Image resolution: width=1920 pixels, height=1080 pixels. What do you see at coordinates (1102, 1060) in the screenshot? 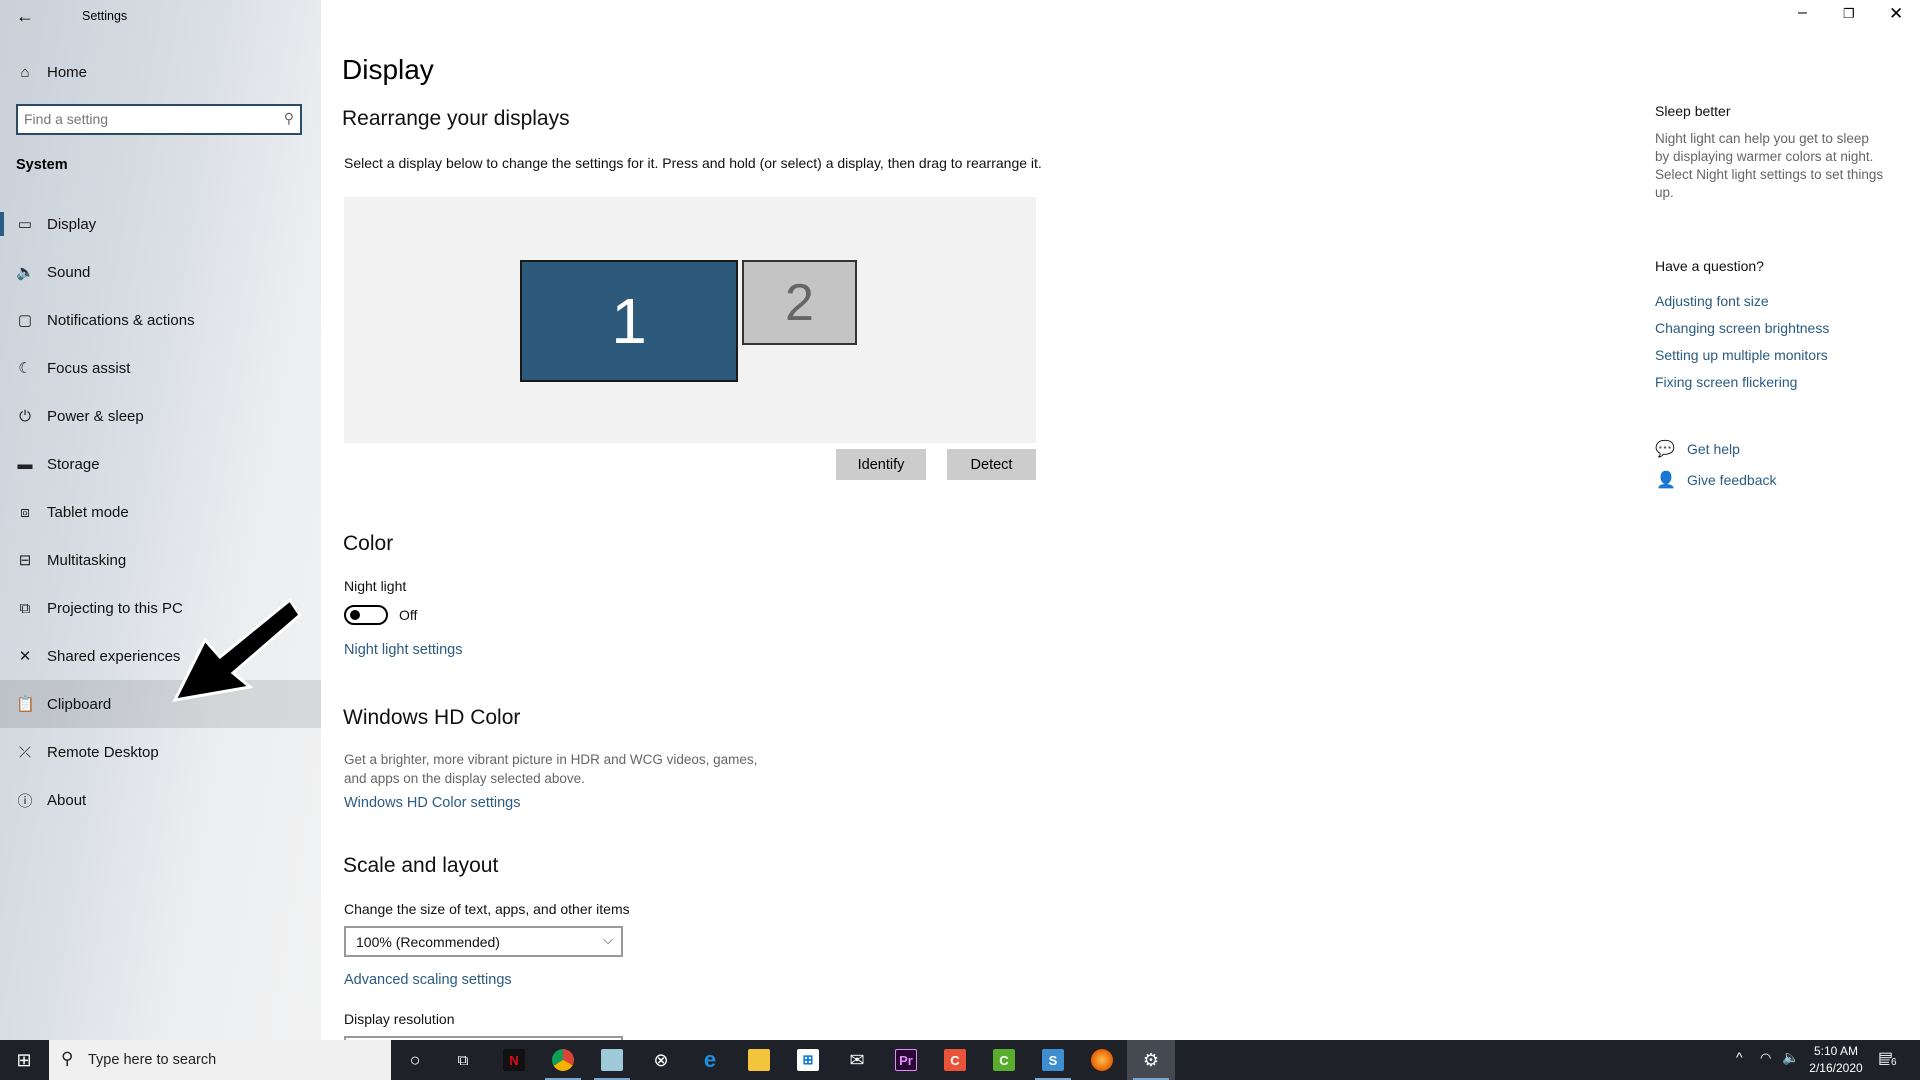
I see `firefox-app` at bounding box center [1102, 1060].